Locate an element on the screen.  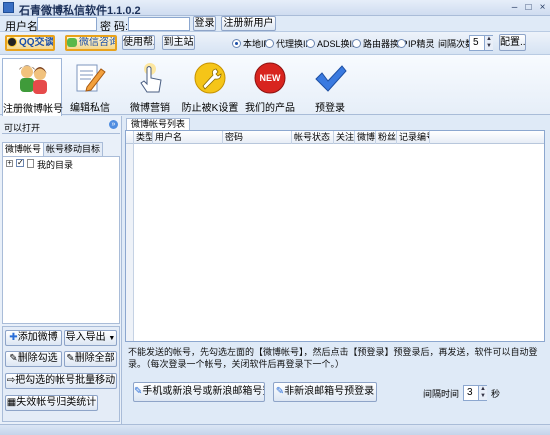
interval-count-value: 5 is located at coordinates (476, 42).